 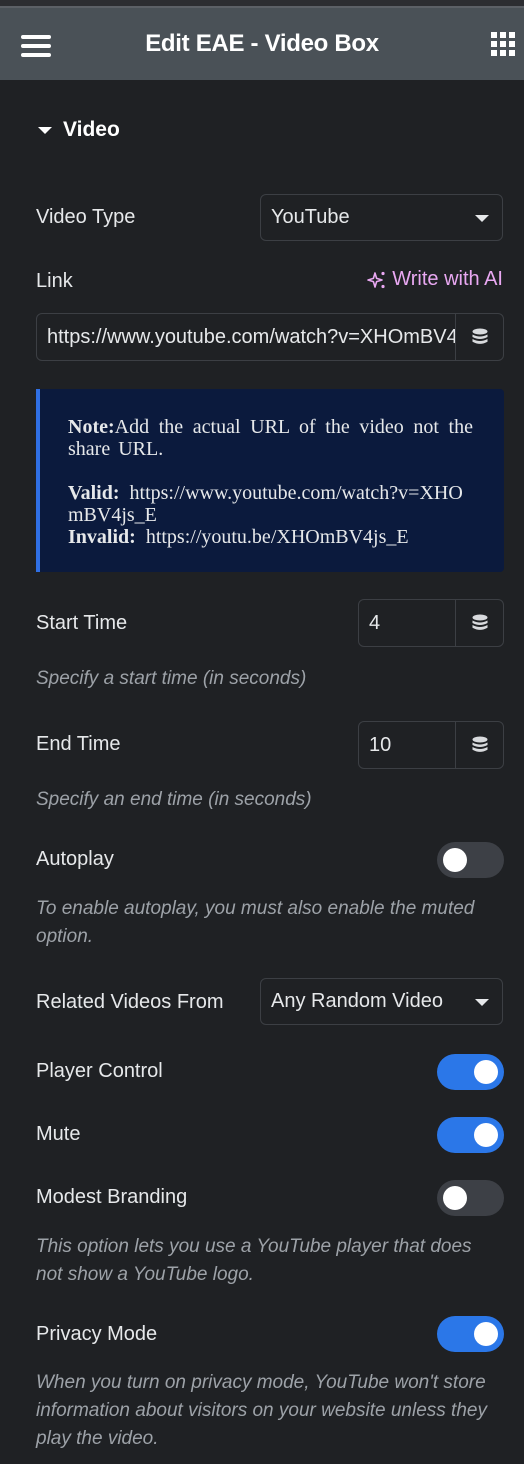 I want to click on mute-label: Mute, so click(x=58, y=1134).